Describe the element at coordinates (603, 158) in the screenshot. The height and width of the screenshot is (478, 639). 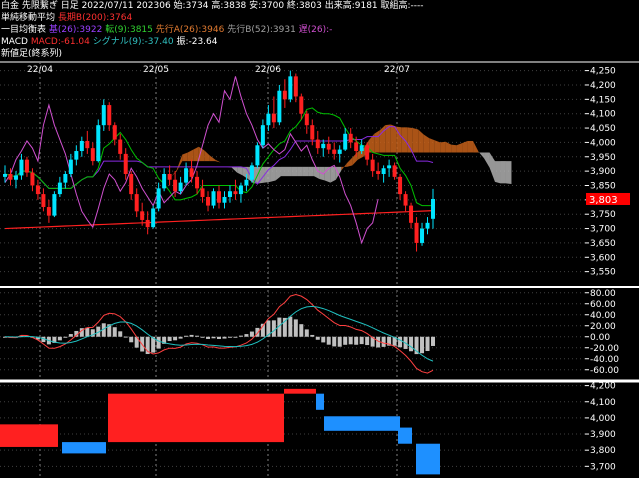
I see `y-tick-label: 3,950` at that location.